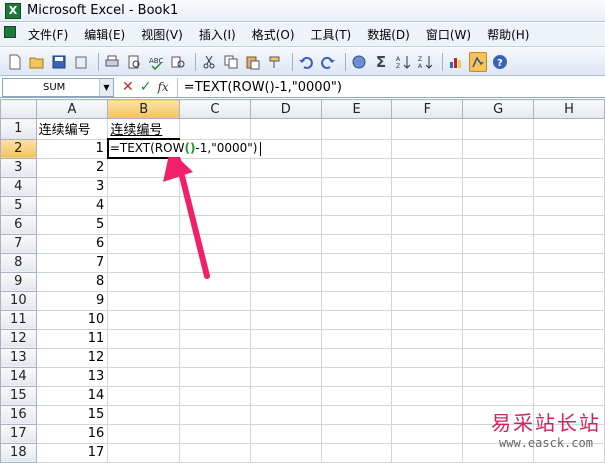 This screenshot has height=463, width=605. What do you see at coordinates (72, 148) in the screenshot?
I see `cell-a2: 1` at bounding box center [72, 148].